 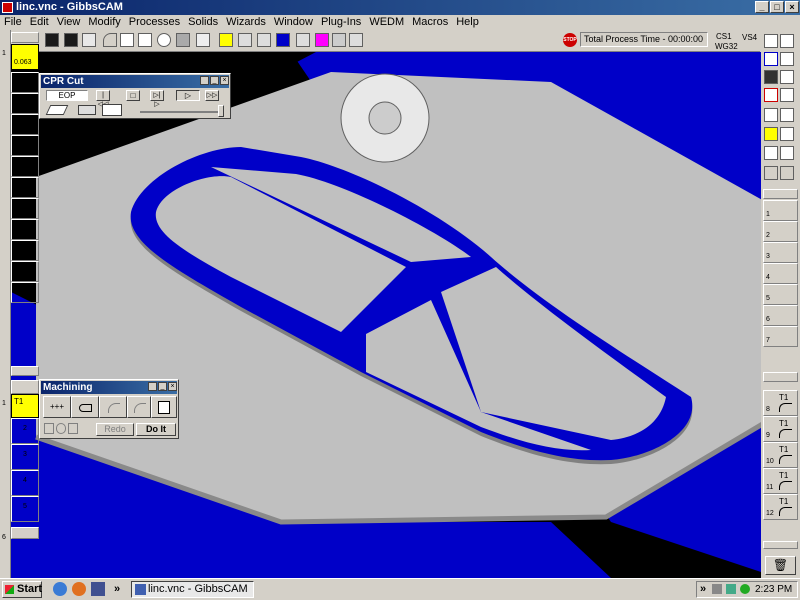 I want to click on shade-icon, so click(x=771, y=134).